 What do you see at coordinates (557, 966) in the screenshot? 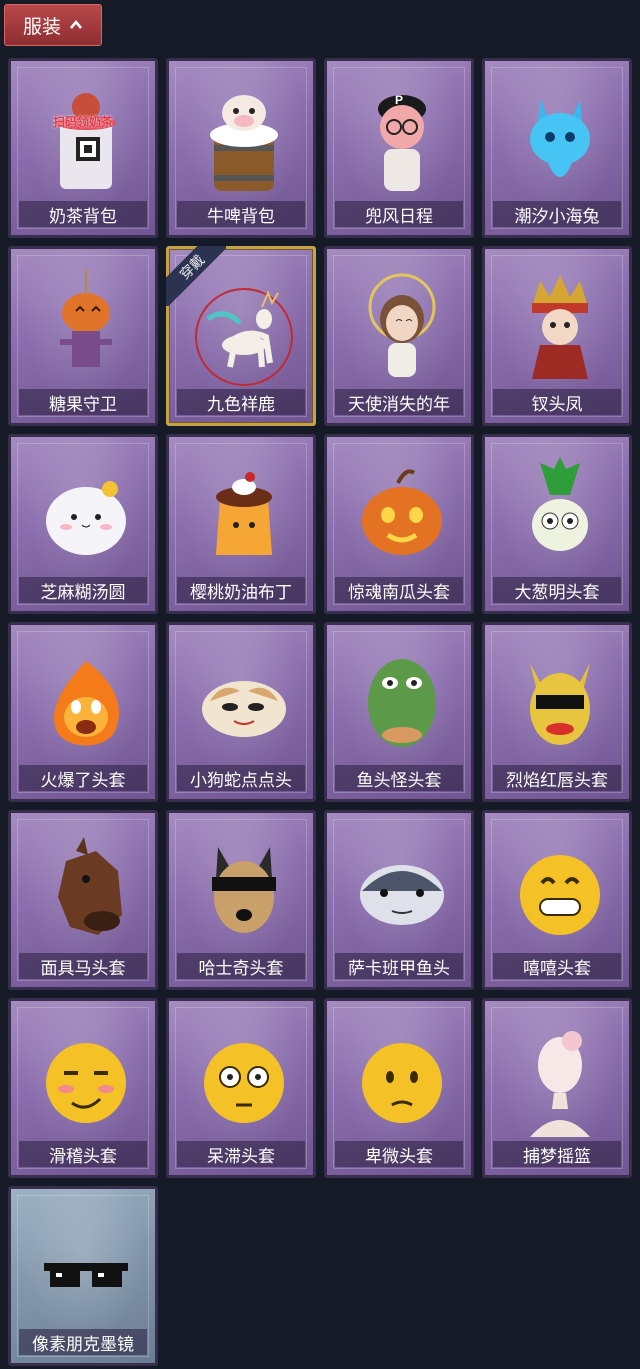
I see `item-label: 嘻嘻头套` at bounding box center [557, 966].